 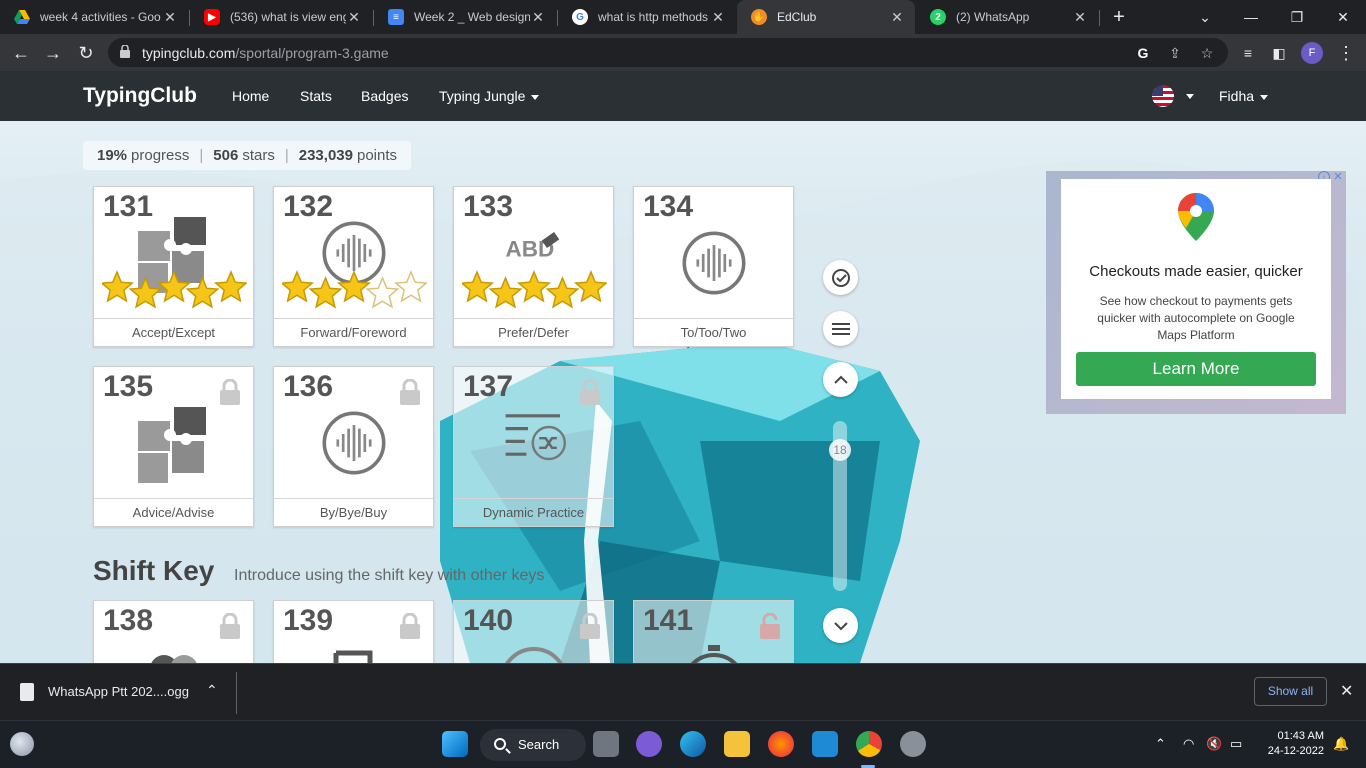 I want to click on weather-icon, so click(x=22, y=744).